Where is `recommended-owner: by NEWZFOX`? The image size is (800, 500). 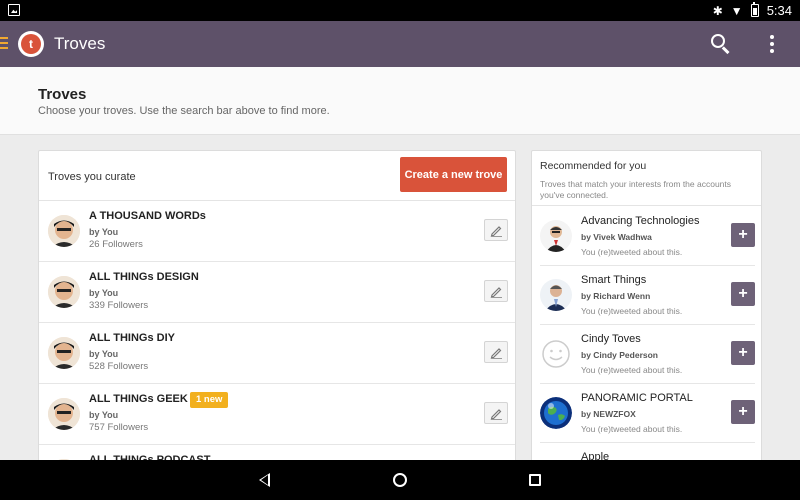 recommended-owner: by NEWZFOX is located at coordinates (608, 414).